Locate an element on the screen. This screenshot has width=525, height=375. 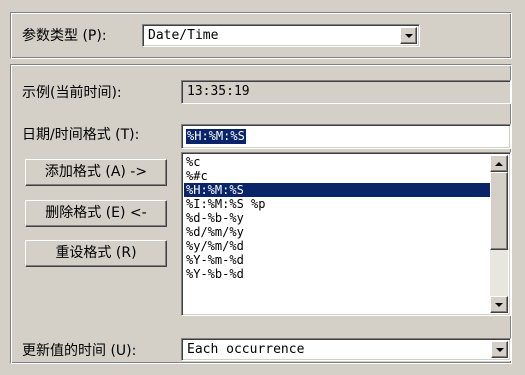
update-time-select: Each occurrence is located at coordinates (346, 349).